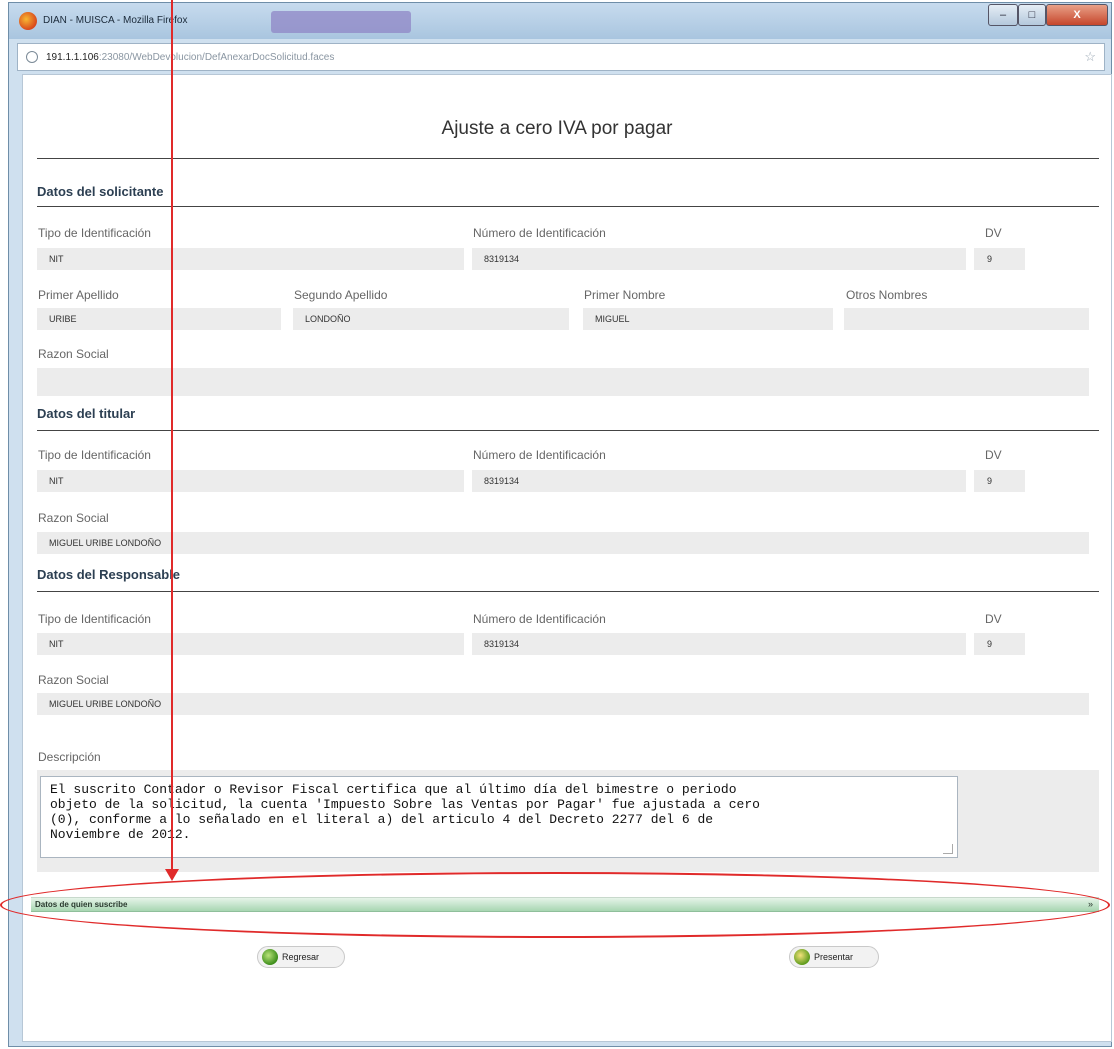 This screenshot has height=1049, width=1114. Describe the element at coordinates (560, 21) in the screenshot. I see `title-bar: DIAN - MUISCA - Mozilla Firefox – □ X` at that location.